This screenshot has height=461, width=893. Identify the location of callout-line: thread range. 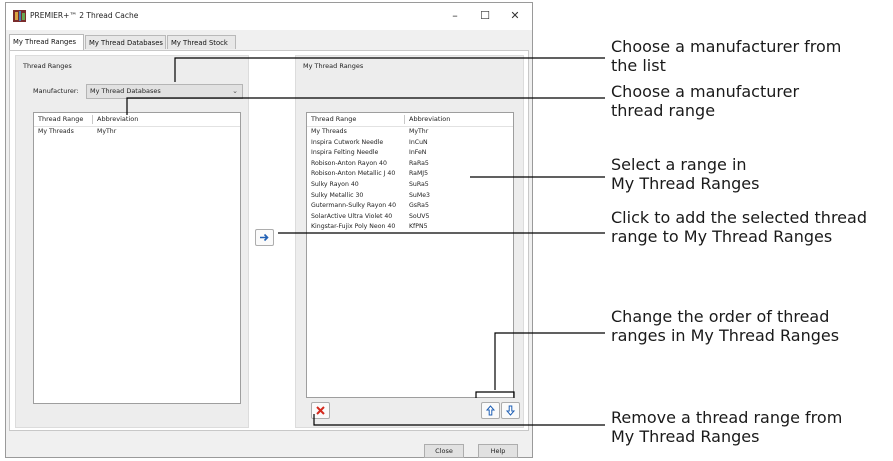
(663, 110).